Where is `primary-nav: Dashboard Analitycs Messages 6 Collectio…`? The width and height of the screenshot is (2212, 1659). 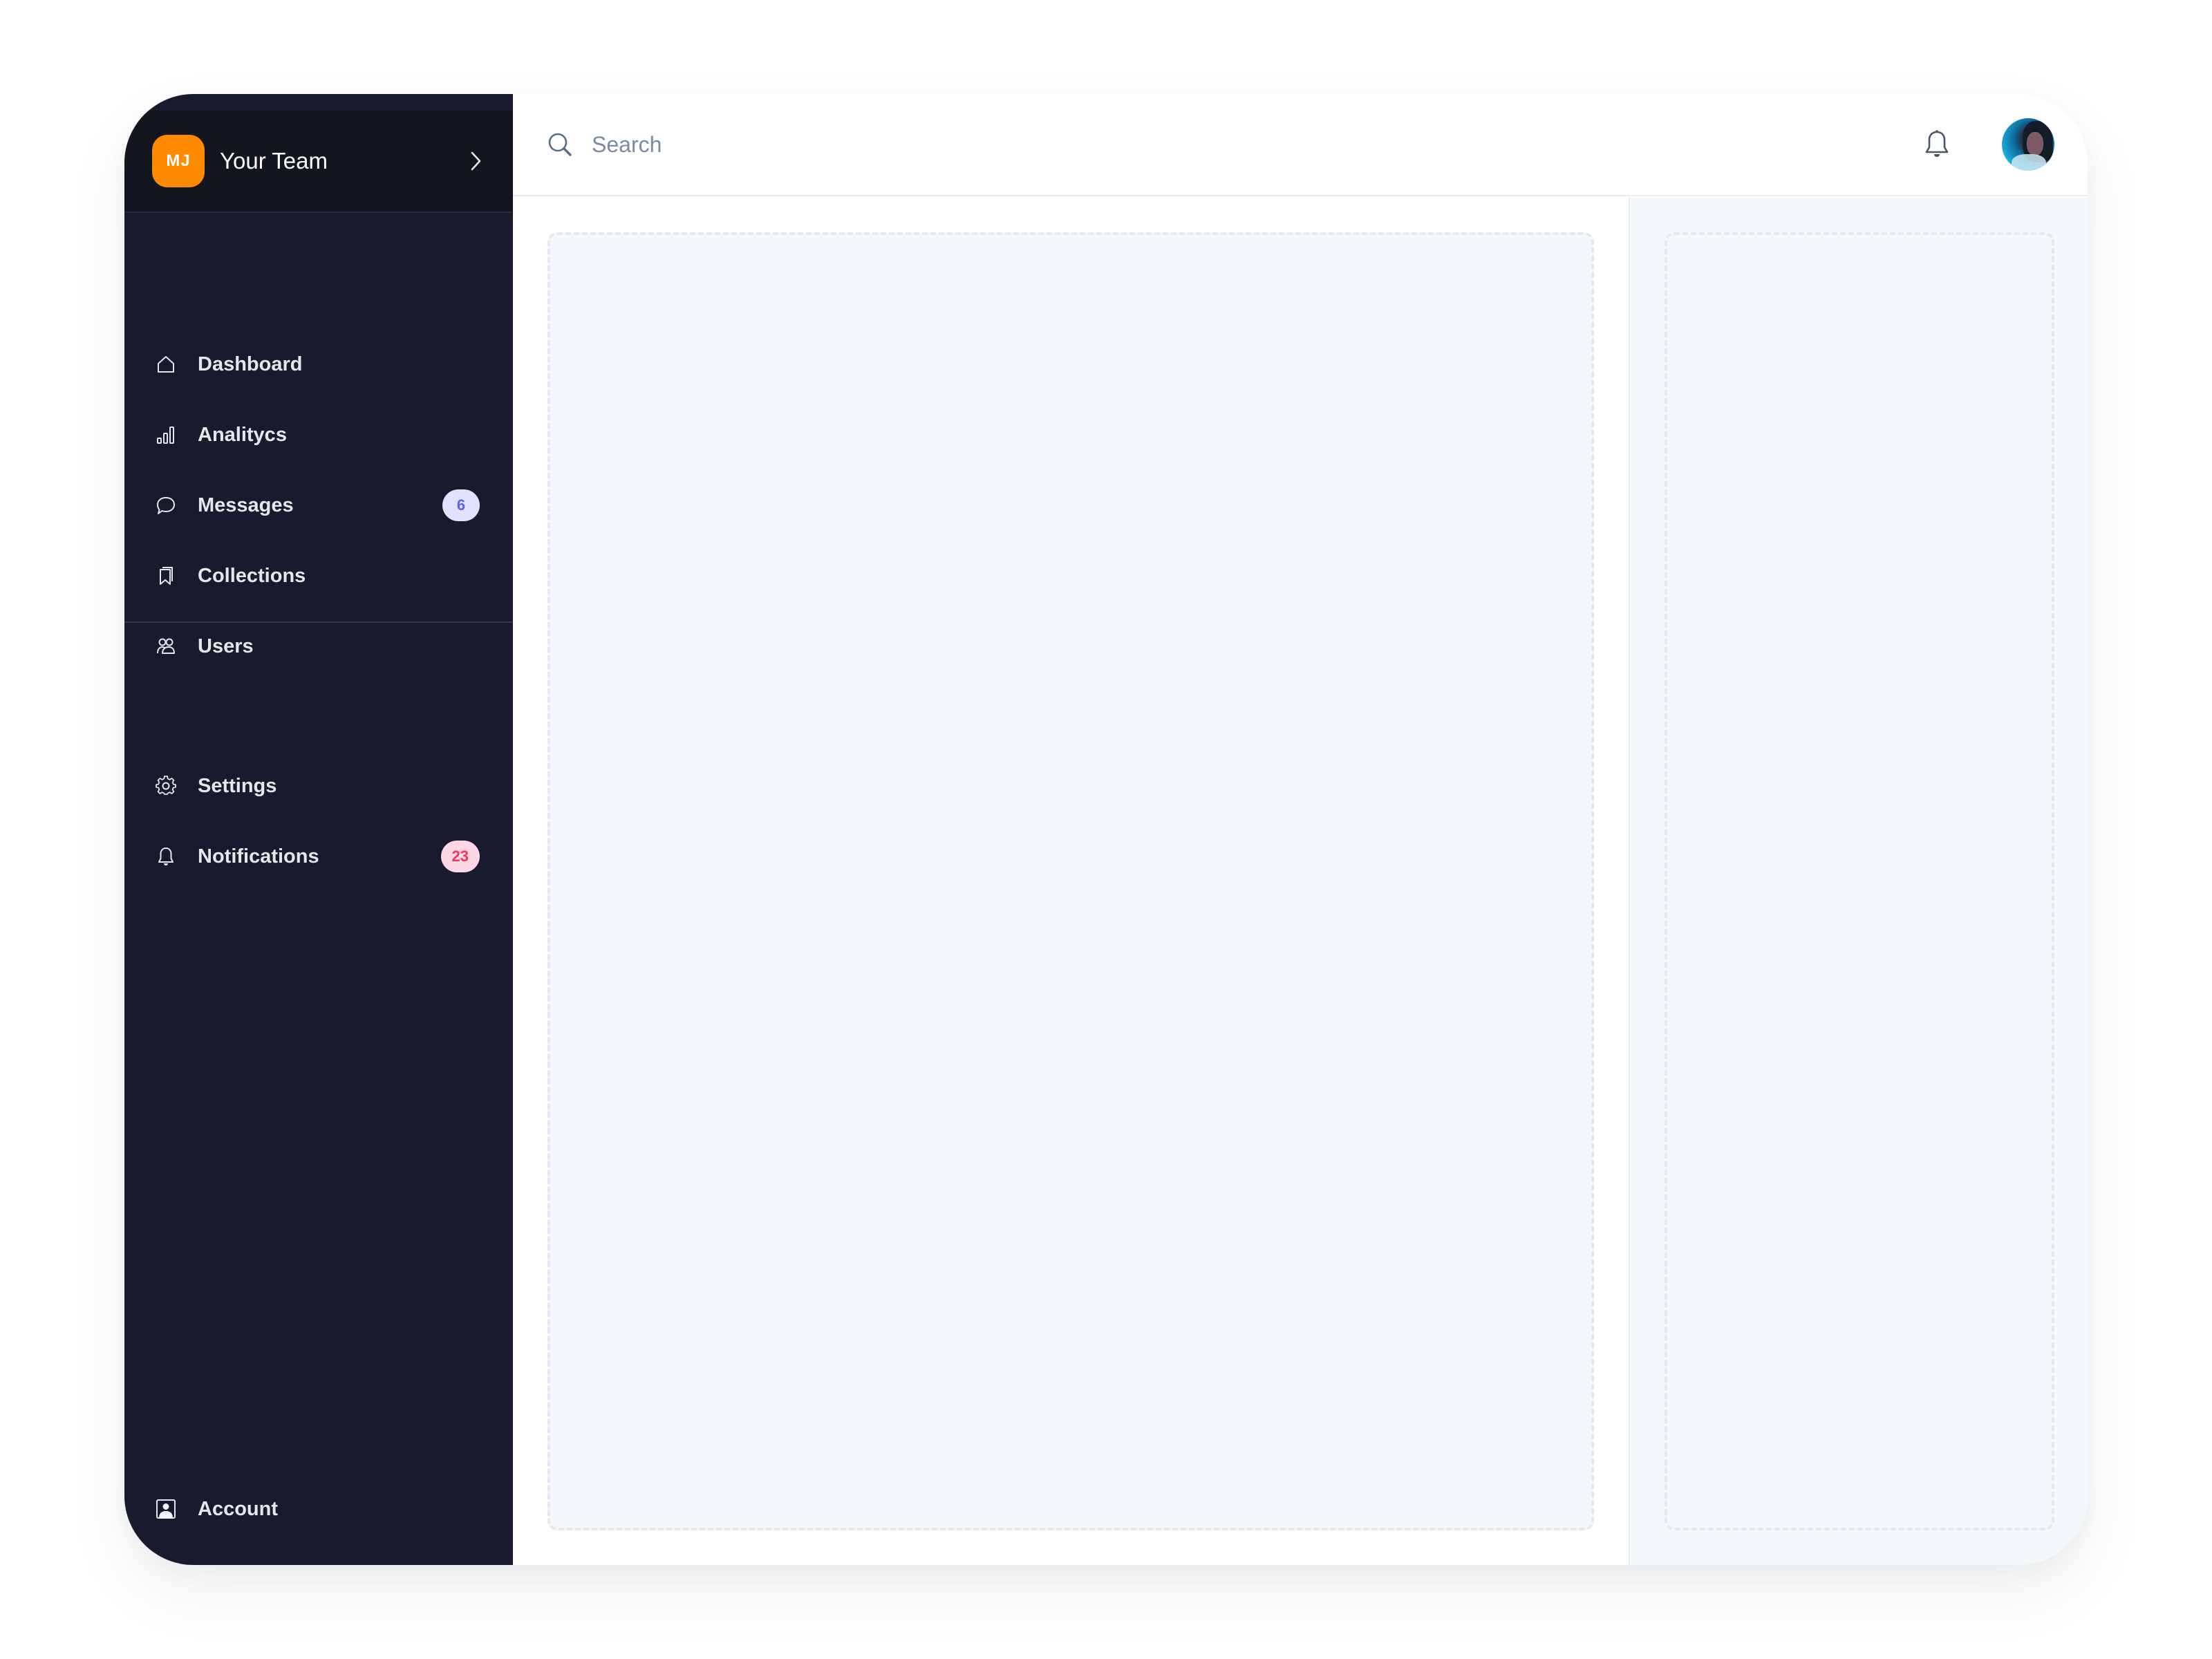 primary-nav: Dashboard Analitycs Messages 6 Collectio… is located at coordinates (318, 506).